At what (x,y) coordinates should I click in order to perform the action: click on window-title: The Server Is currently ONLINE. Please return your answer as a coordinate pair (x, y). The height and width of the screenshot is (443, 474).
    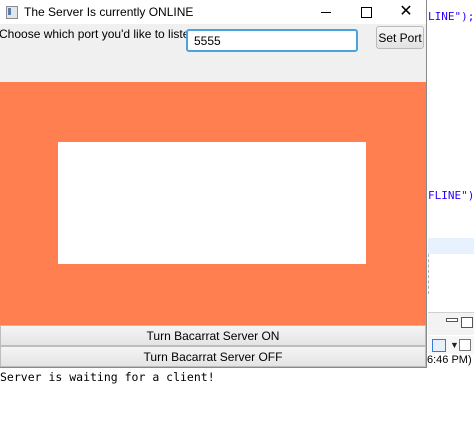
    Looking at the image, I should click on (109, 12).